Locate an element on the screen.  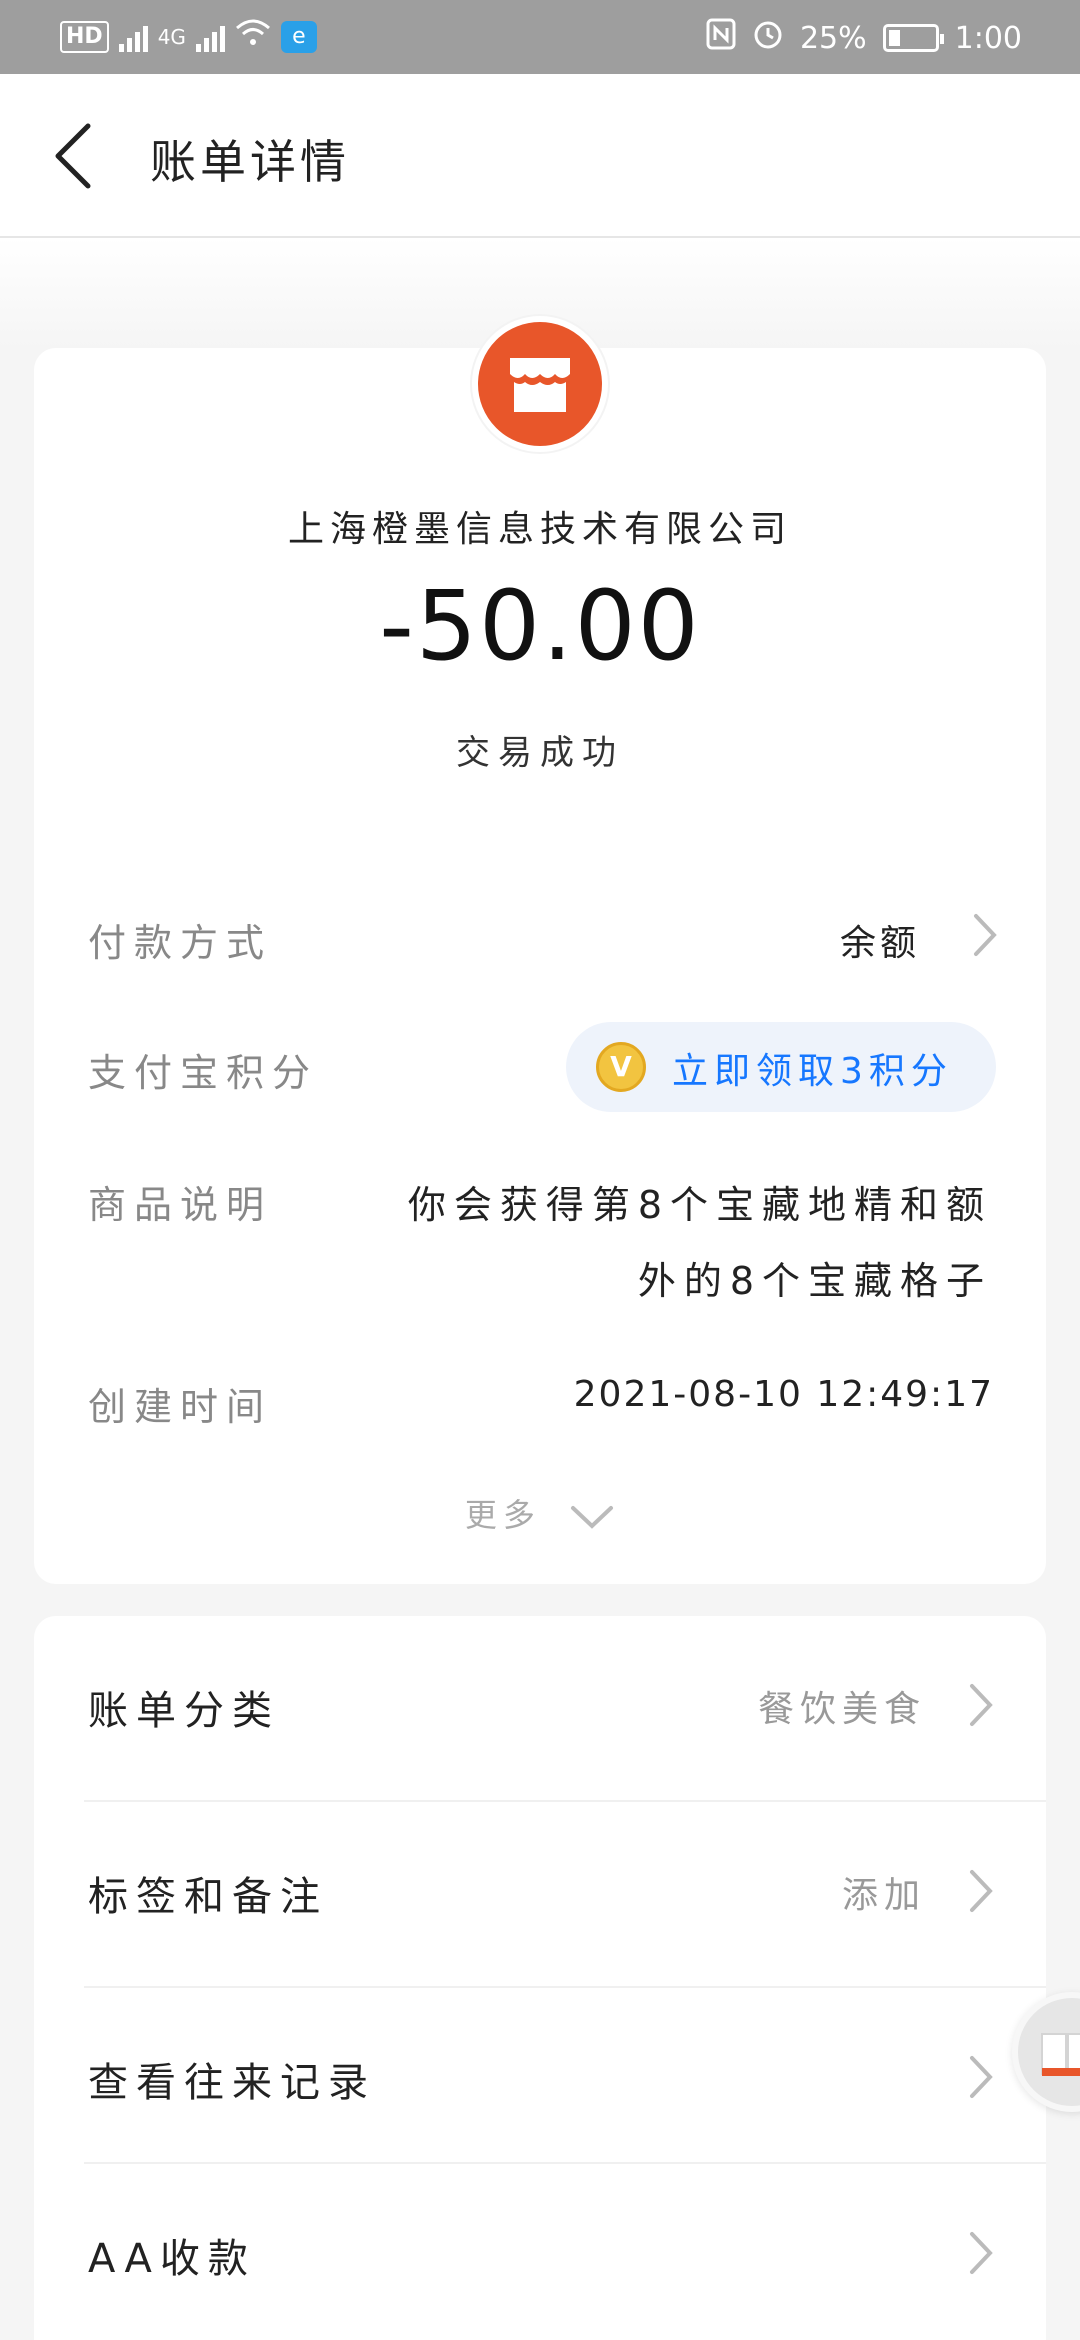
chevron-down-icon is located at coordinates (592, 1517).